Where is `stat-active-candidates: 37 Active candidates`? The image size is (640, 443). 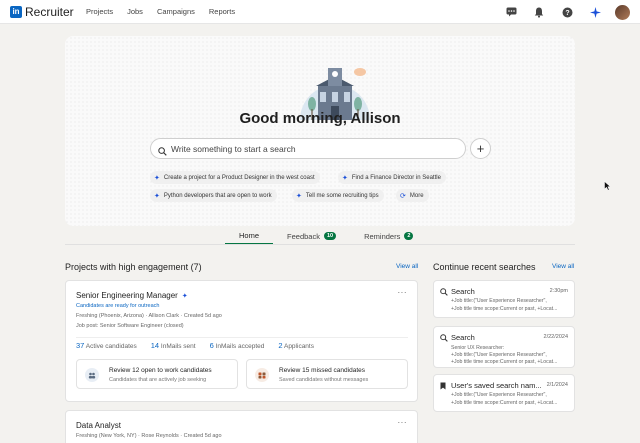 stat-active-candidates: 37 Active candidates is located at coordinates (106, 345).